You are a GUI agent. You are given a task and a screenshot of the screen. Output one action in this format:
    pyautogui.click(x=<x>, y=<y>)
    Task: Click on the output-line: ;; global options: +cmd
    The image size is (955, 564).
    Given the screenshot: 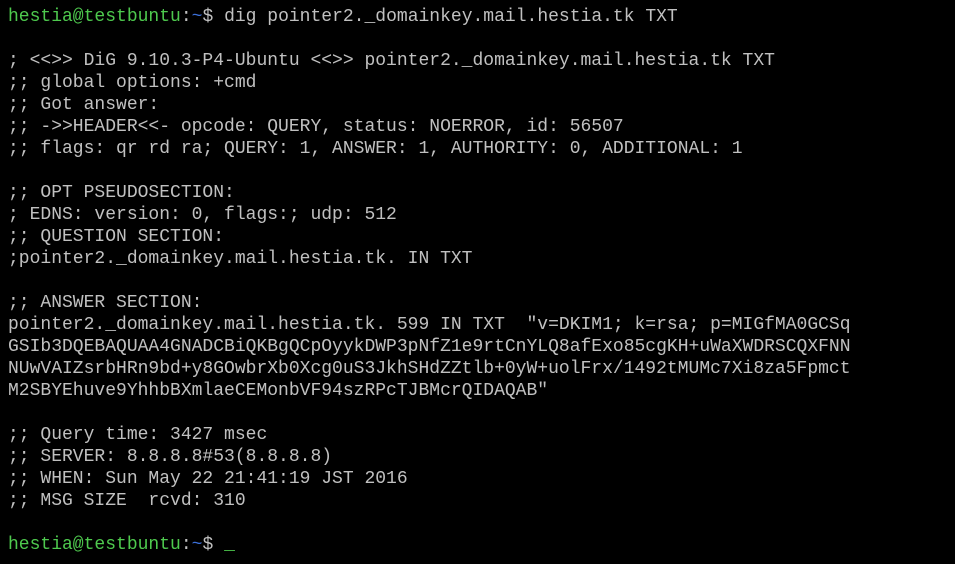 What is the action you would take?
    pyautogui.click(x=132, y=83)
    